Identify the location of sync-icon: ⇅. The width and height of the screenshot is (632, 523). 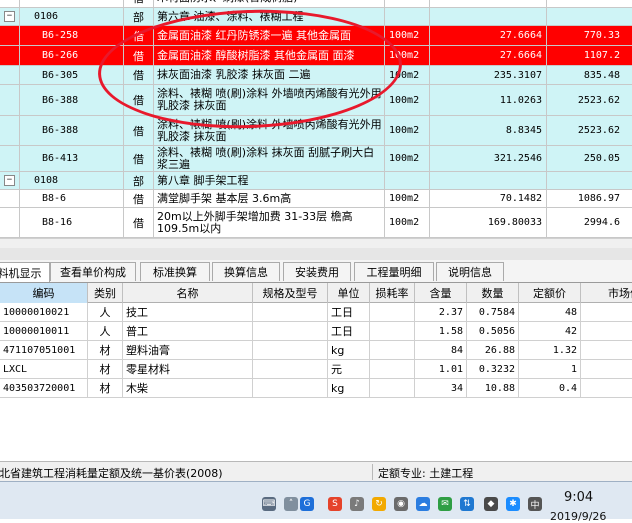
(467, 504).